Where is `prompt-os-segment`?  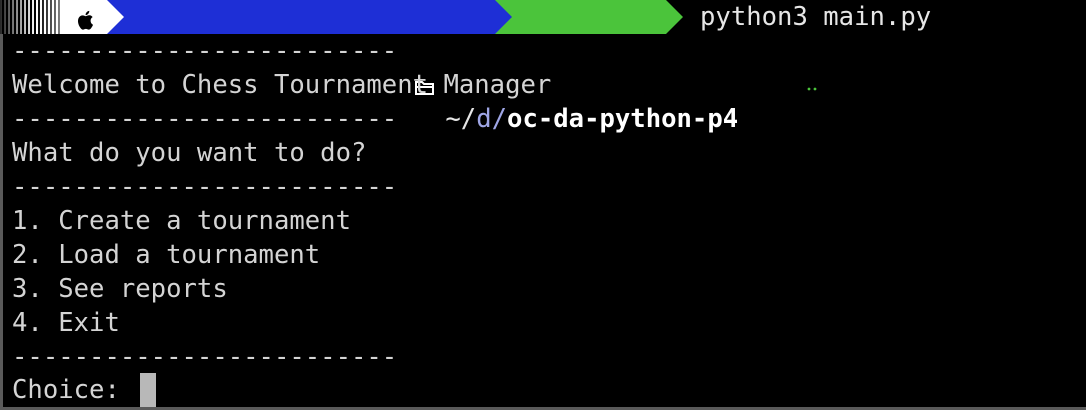
prompt-os-segment is located at coordinates (83, 17).